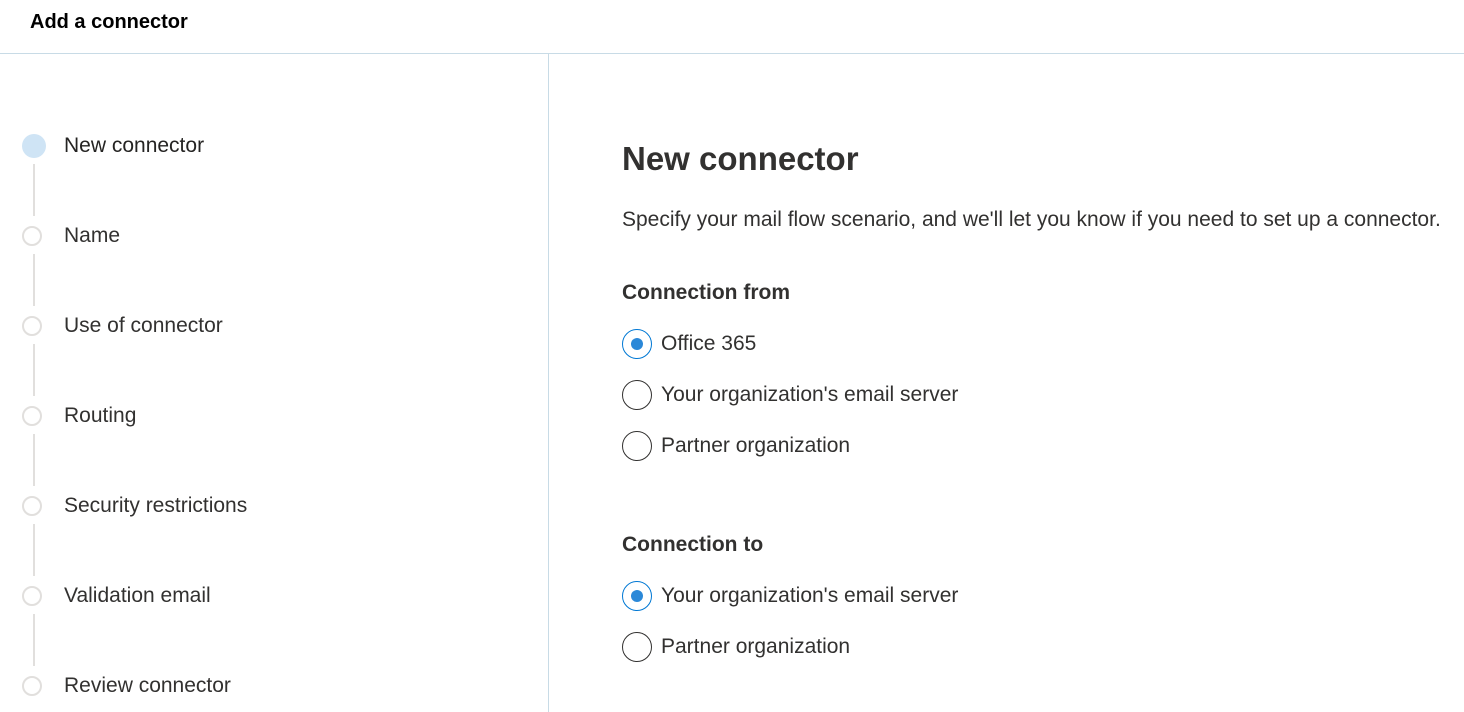 The image size is (1464, 712). I want to click on radio-from-partner-org: Partner organization, so click(752, 447).